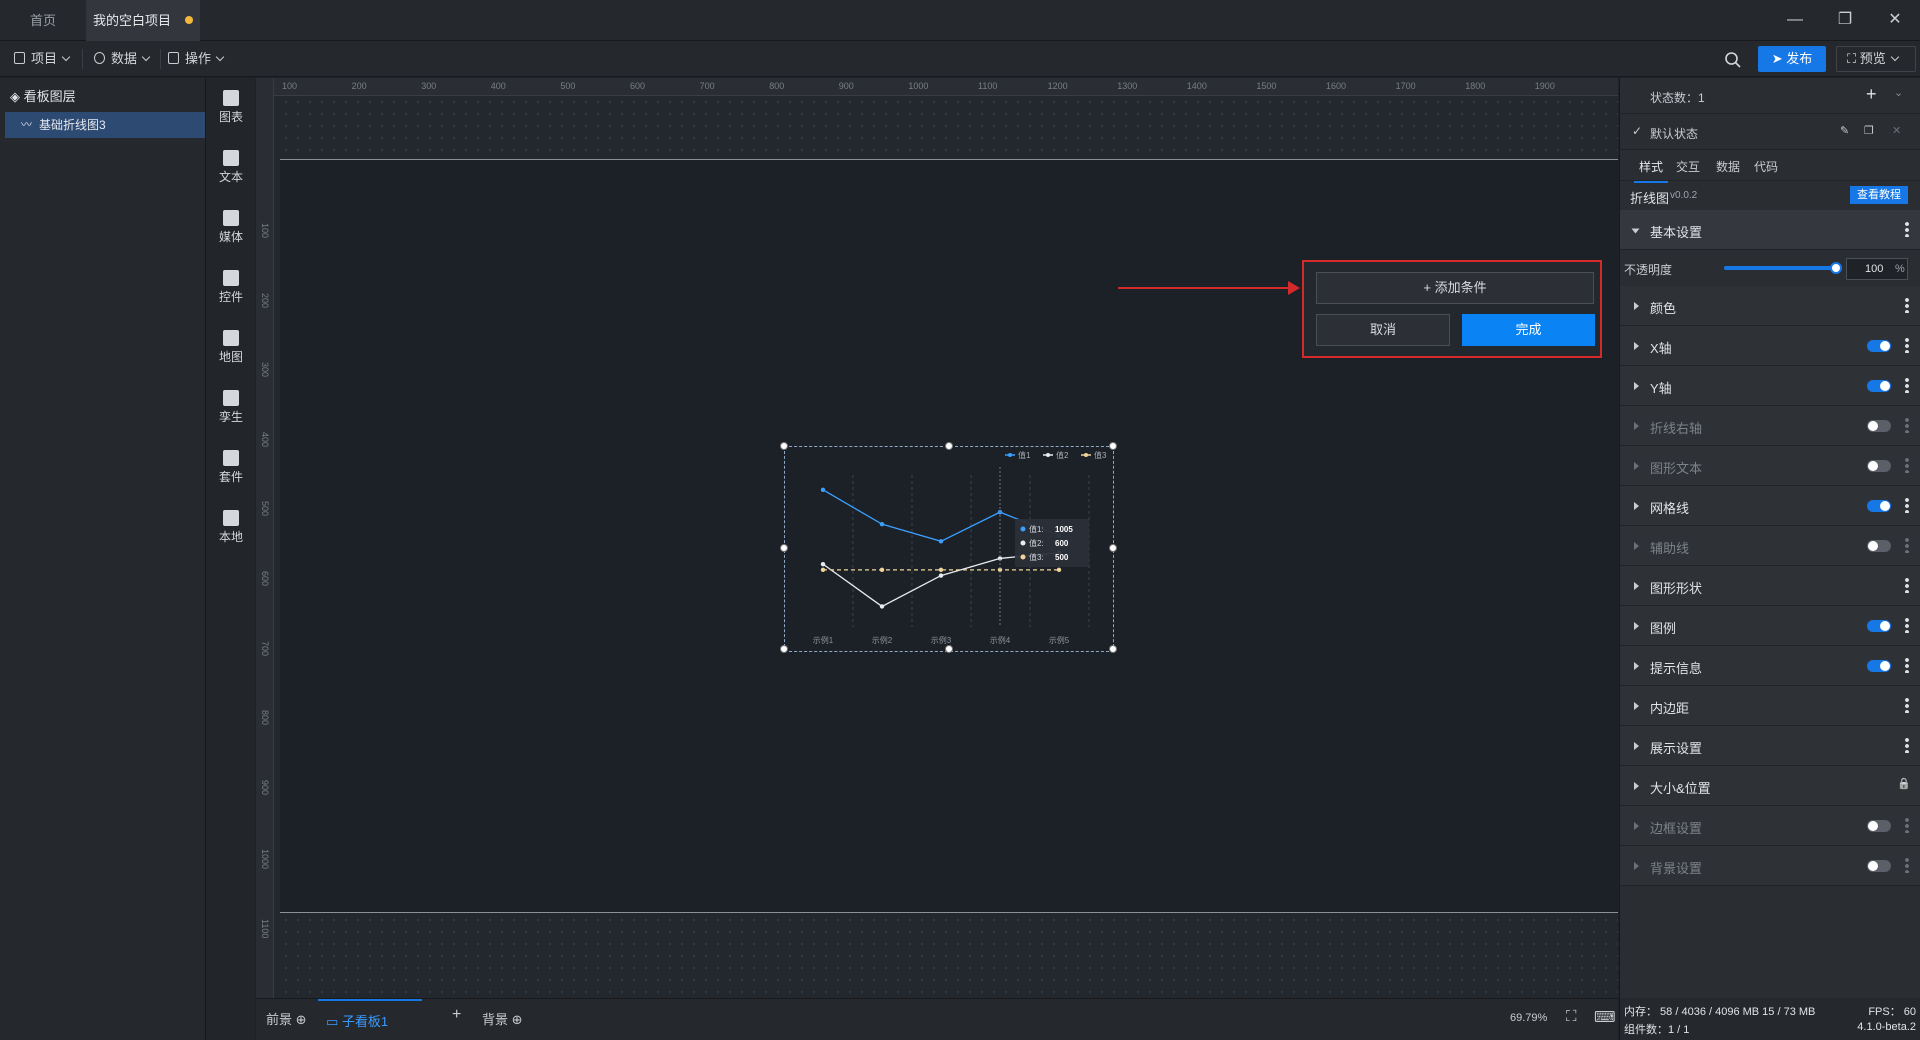 Image resolution: width=1920 pixels, height=1040 pixels. I want to click on tutorial-button: 查看教程, so click(1879, 195).